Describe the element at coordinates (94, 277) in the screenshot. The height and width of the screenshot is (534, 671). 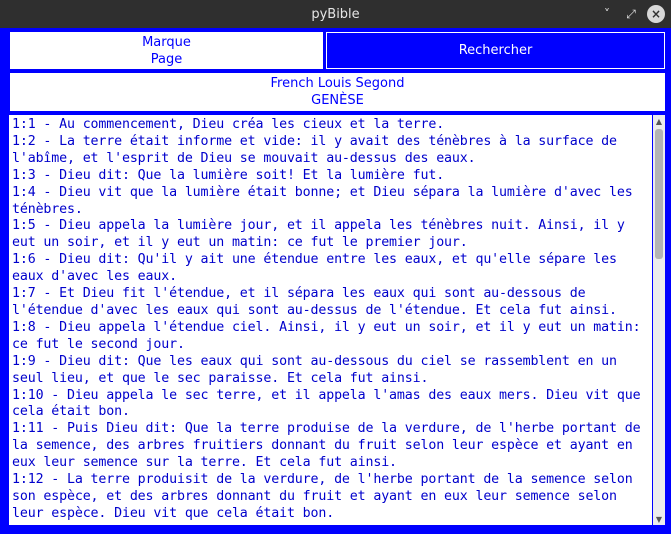
I see `verse-line: eaux d'avec les eaux.` at that location.